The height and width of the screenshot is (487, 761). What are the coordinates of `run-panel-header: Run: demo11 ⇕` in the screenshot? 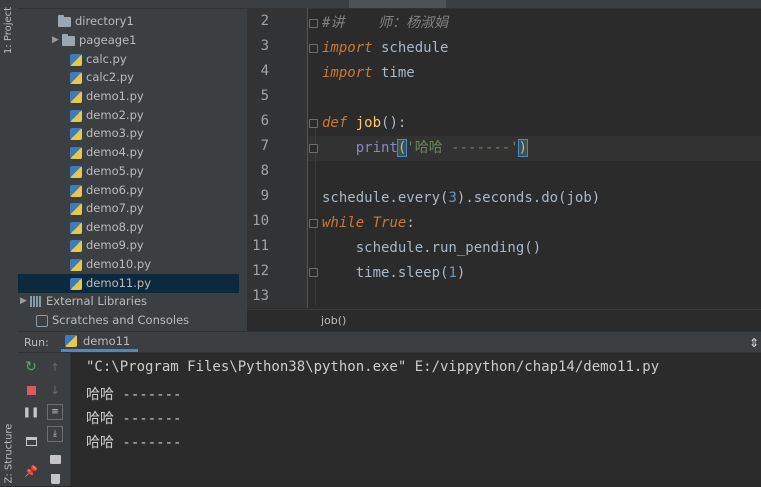 It's located at (389, 342).